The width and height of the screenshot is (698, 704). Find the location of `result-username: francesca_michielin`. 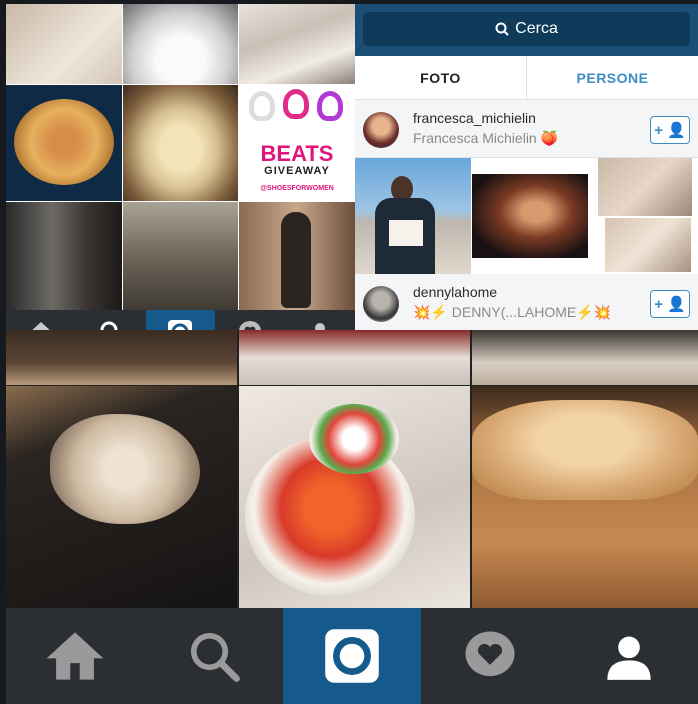

result-username: francesca_michielin is located at coordinates (474, 118).